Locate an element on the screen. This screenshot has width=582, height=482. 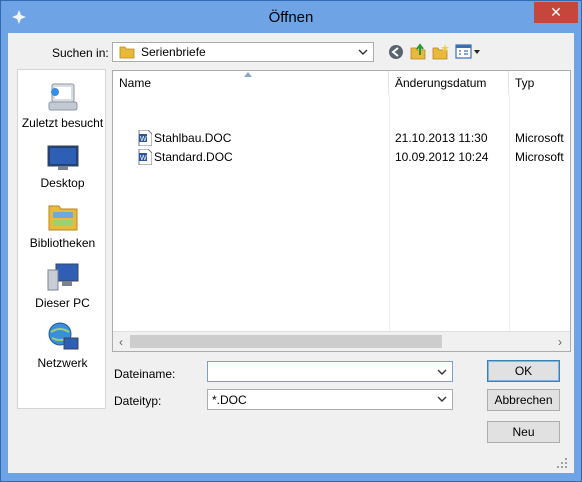
filetype-label: Dateityp: is located at coordinates (138, 401).